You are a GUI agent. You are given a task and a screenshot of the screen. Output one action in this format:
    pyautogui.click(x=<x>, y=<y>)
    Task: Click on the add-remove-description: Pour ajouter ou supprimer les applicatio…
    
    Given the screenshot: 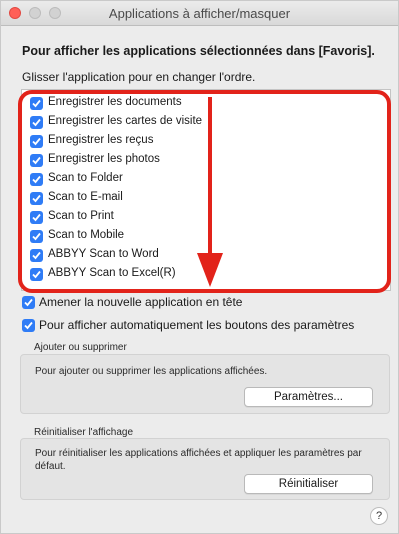 What is the action you would take?
    pyautogui.click(x=151, y=371)
    